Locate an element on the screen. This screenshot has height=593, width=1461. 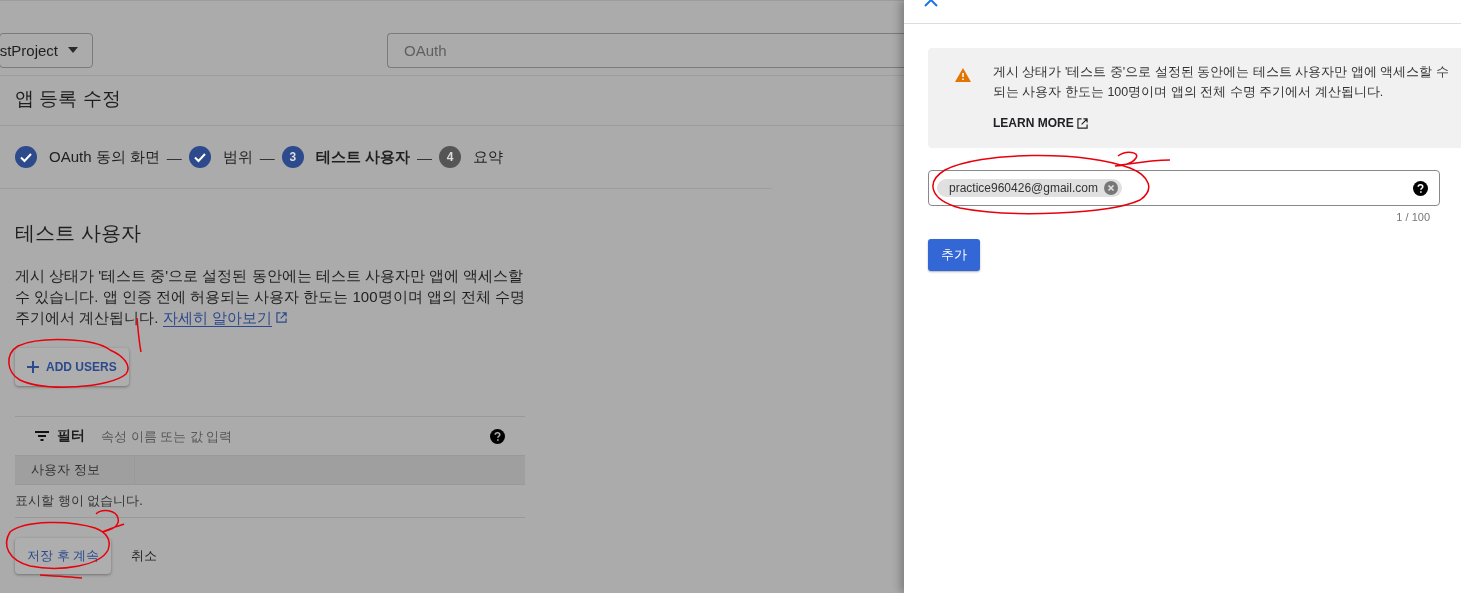
learn-more-link: 자세히 알아보기 is located at coordinates (217, 318).